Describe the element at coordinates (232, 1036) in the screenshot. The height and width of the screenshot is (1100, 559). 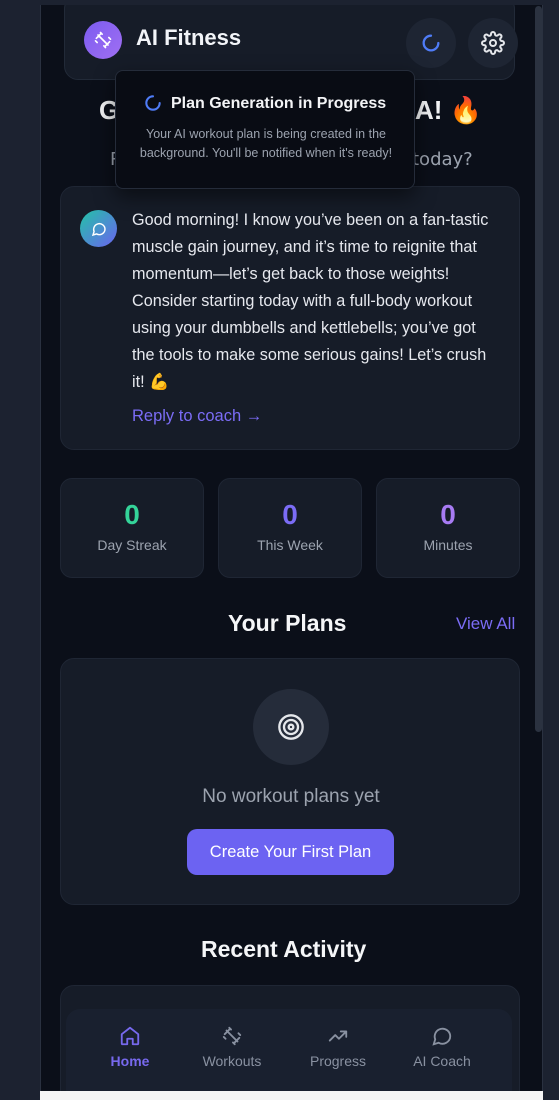
I see `dumbbell-icon` at that location.